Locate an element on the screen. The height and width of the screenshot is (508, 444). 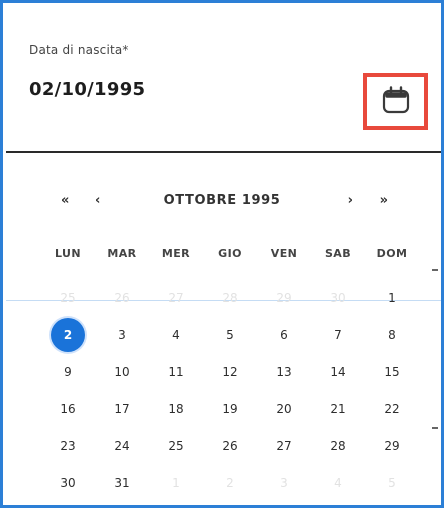
weekday-label: SAB is located at coordinates (338, 253).